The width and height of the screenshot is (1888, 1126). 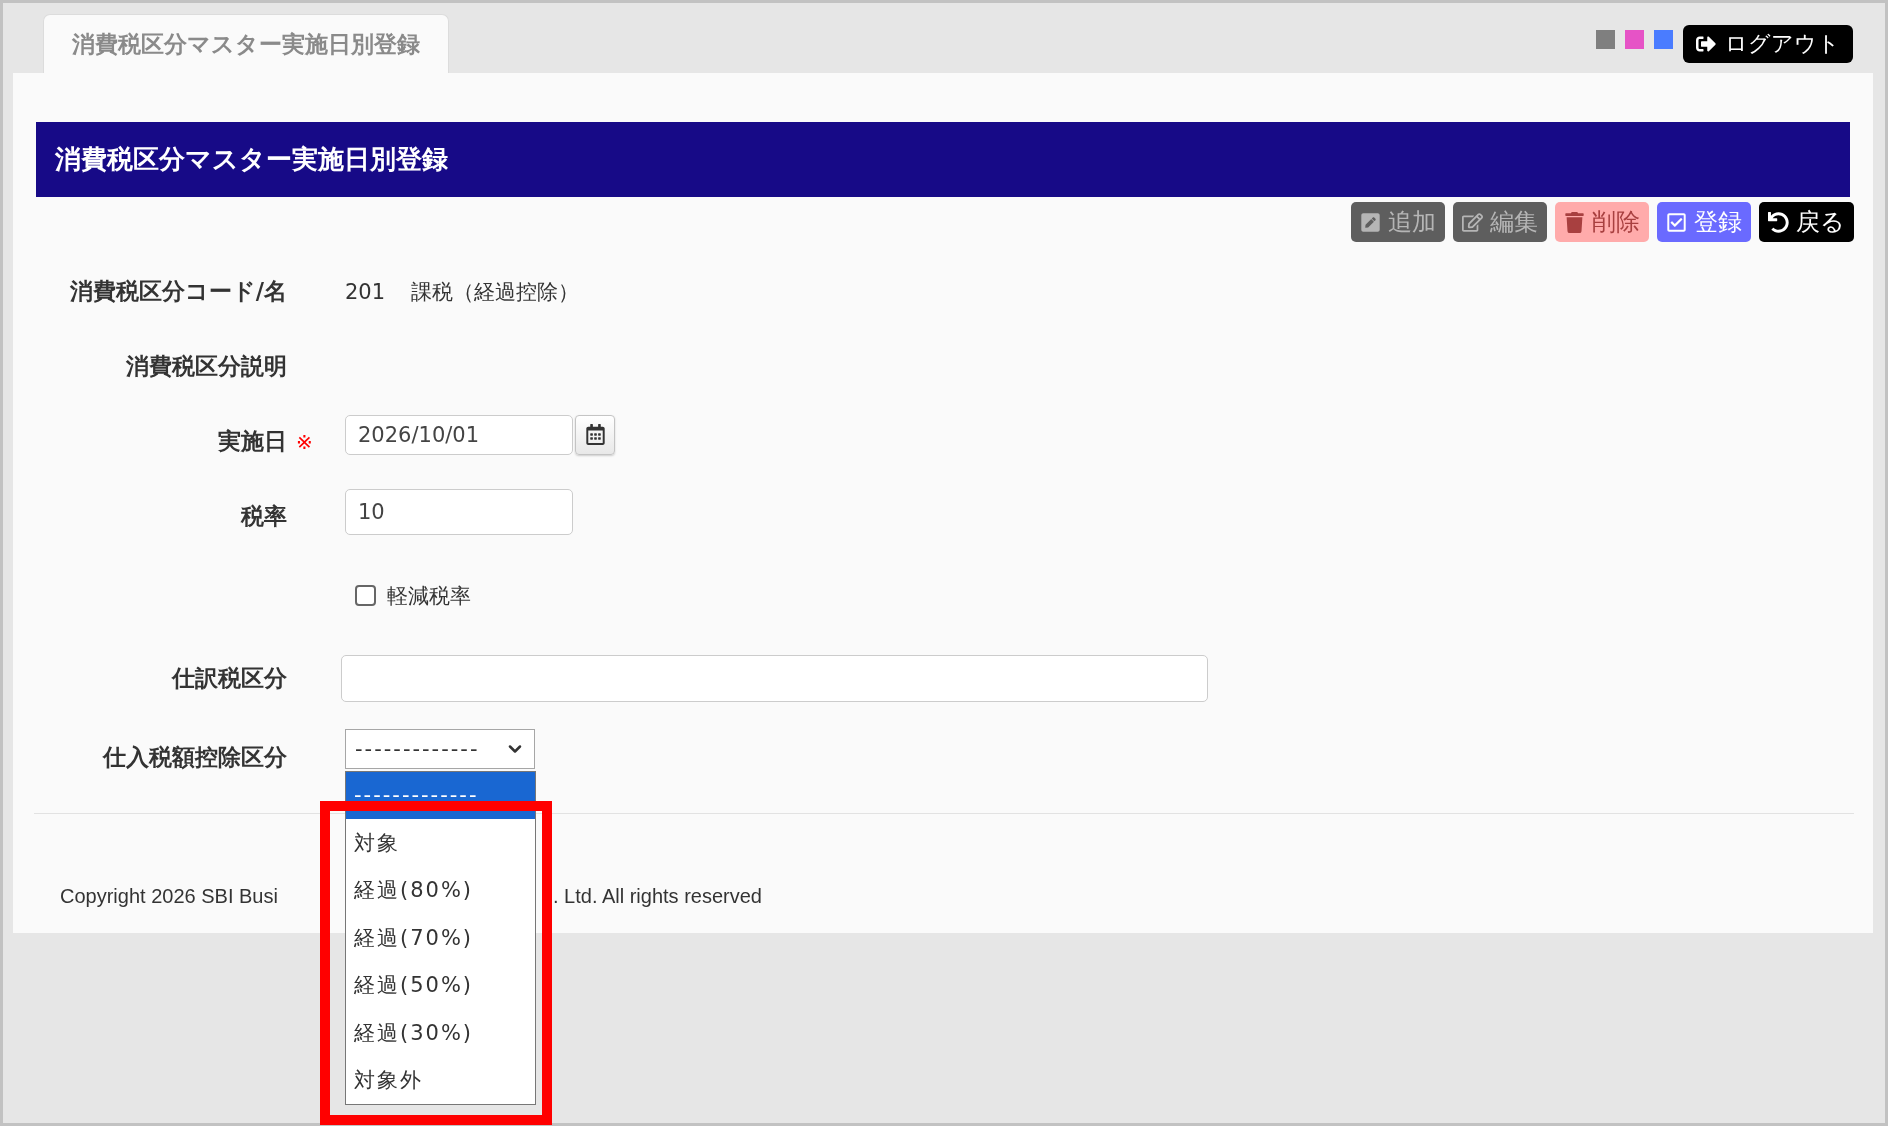 I want to click on field-label: 実施日, so click(x=252, y=441).